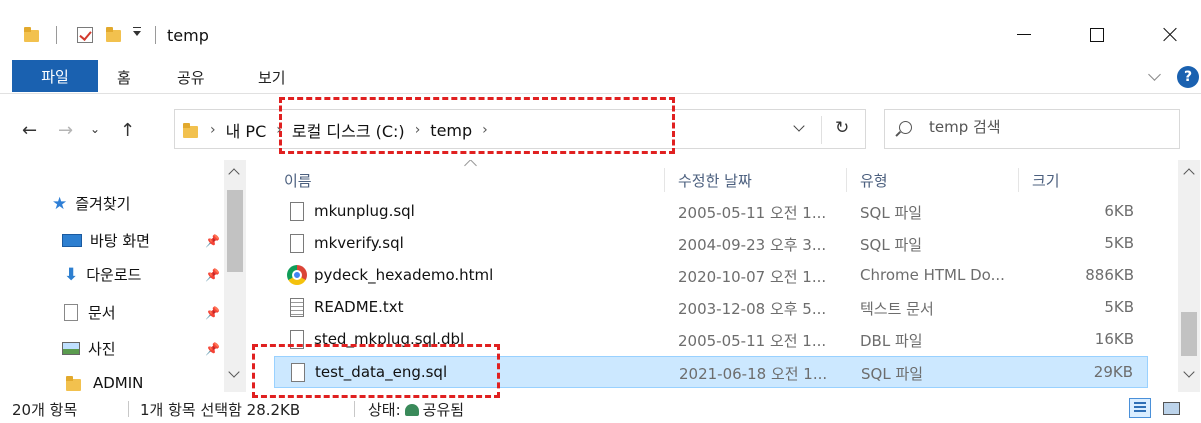  Describe the element at coordinates (359, 243) in the screenshot. I see `file-name: mkverify.sql` at that location.